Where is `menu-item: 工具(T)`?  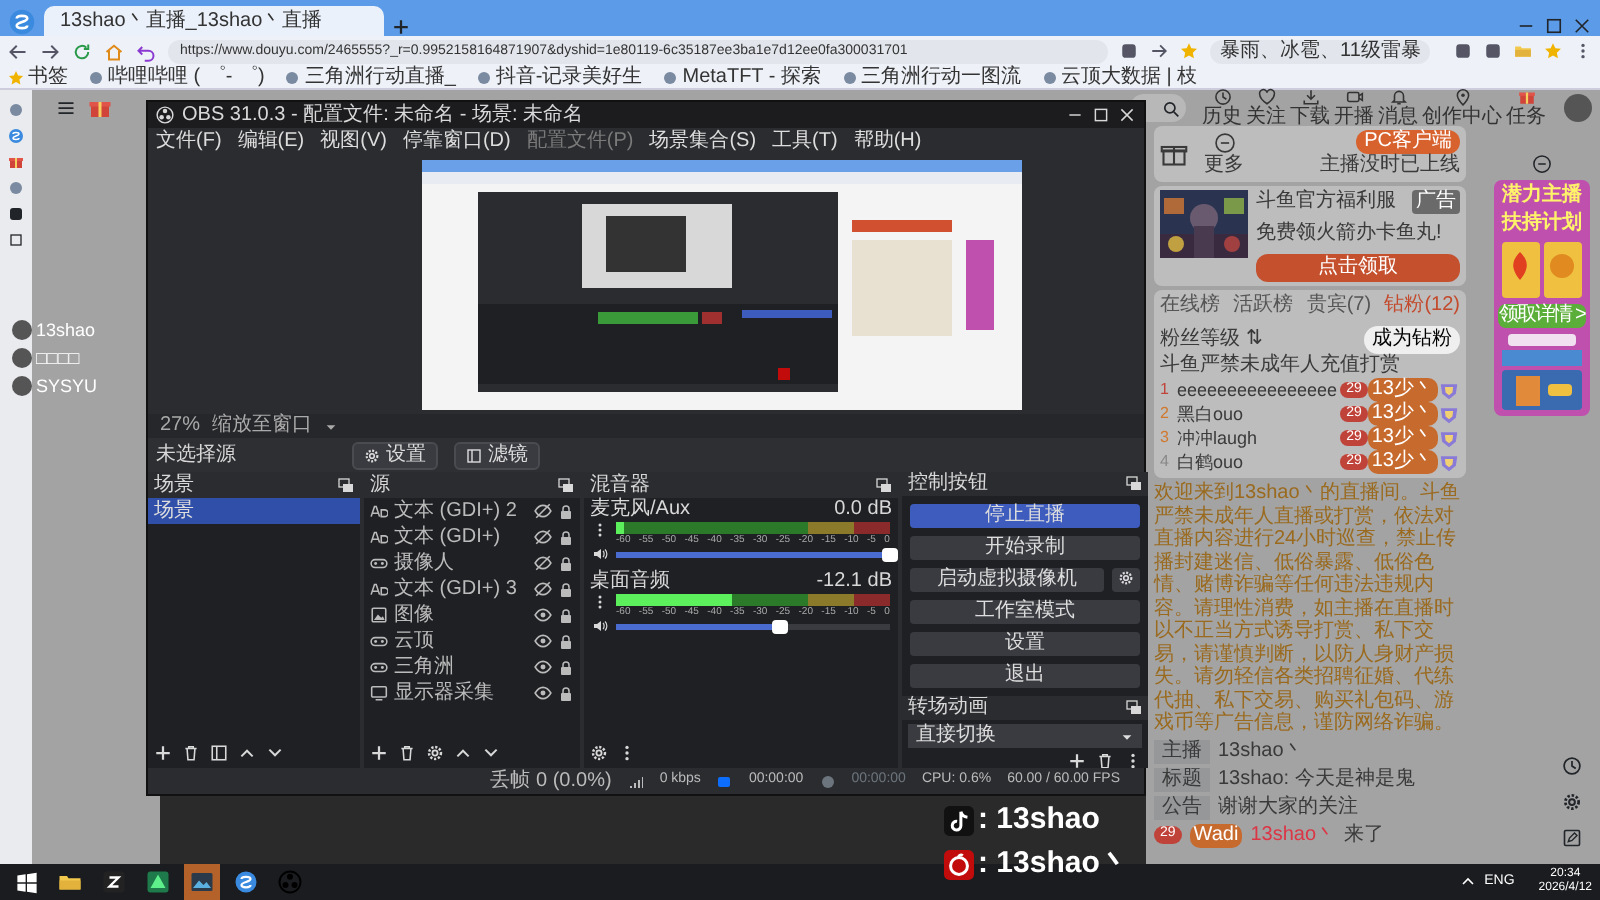
menu-item: 工具(T) is located at coordinates (805, 142).